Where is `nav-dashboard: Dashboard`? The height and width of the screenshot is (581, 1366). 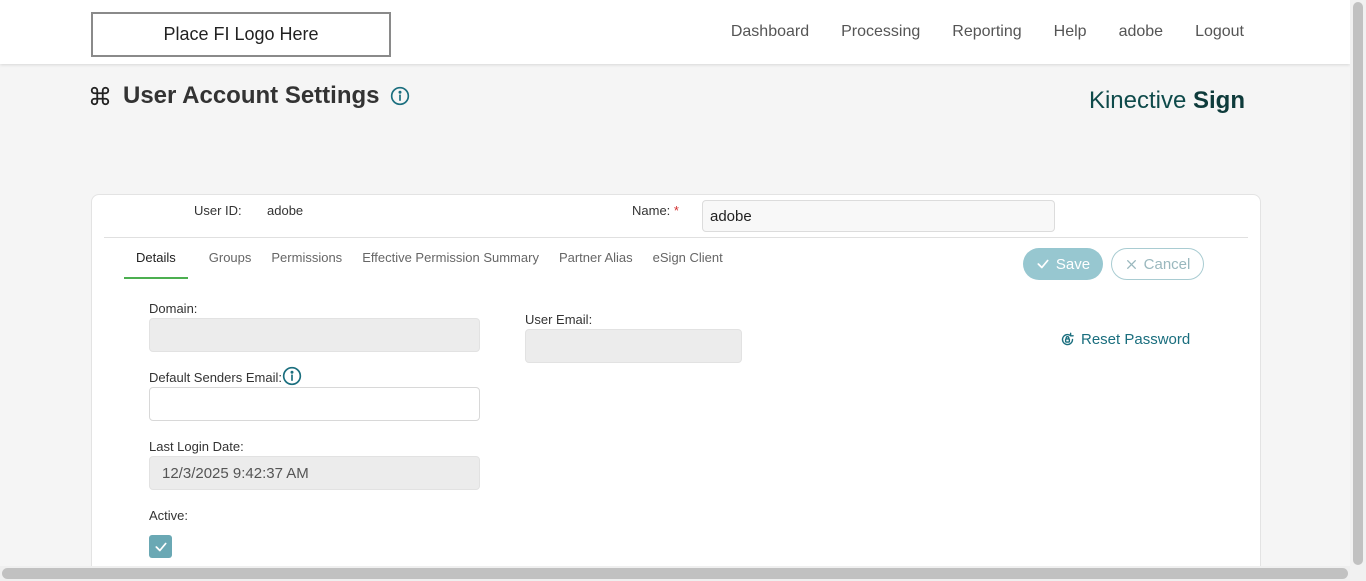 nav-dashboard: Dashboard is located at coordinates (770, 32).